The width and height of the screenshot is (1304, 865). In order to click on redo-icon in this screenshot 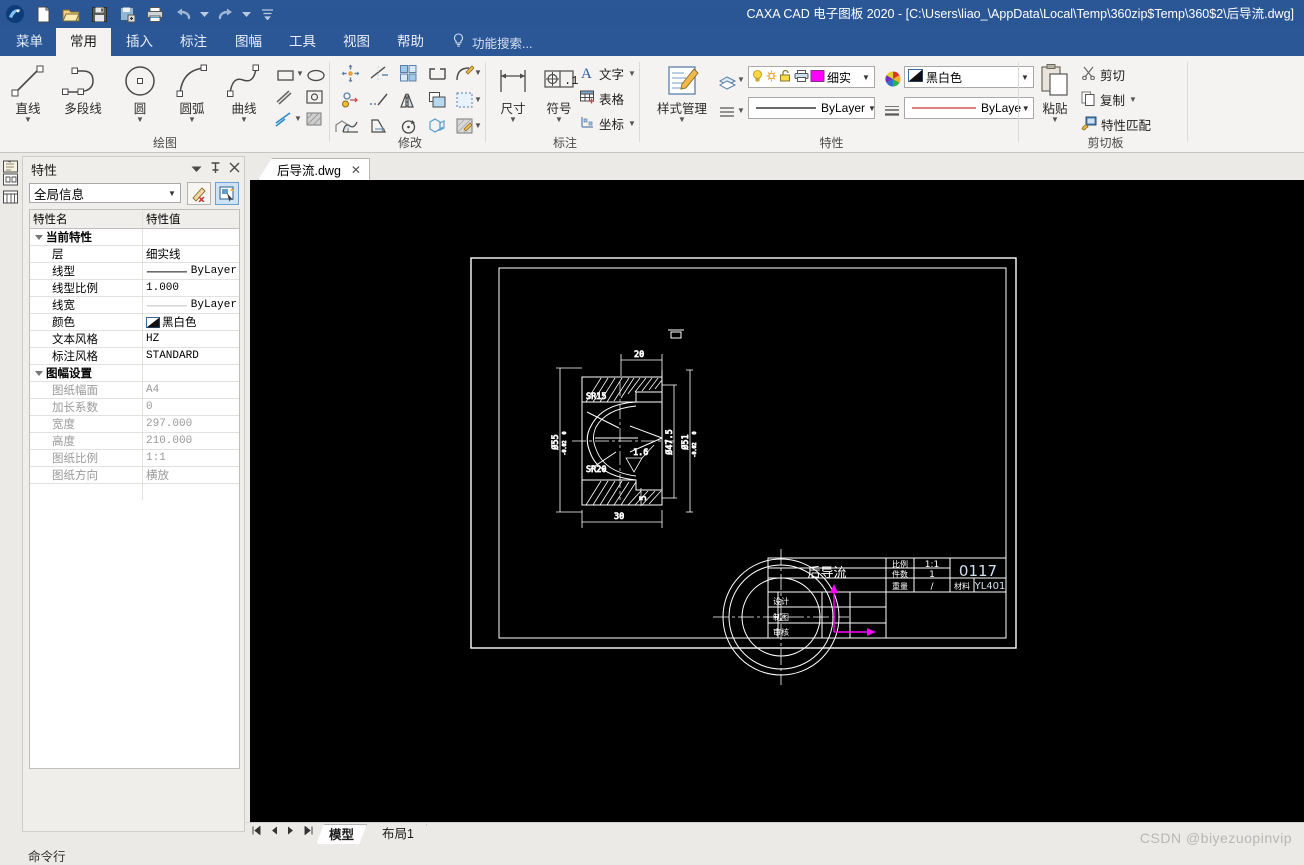, I will do `click(225, 14)`.